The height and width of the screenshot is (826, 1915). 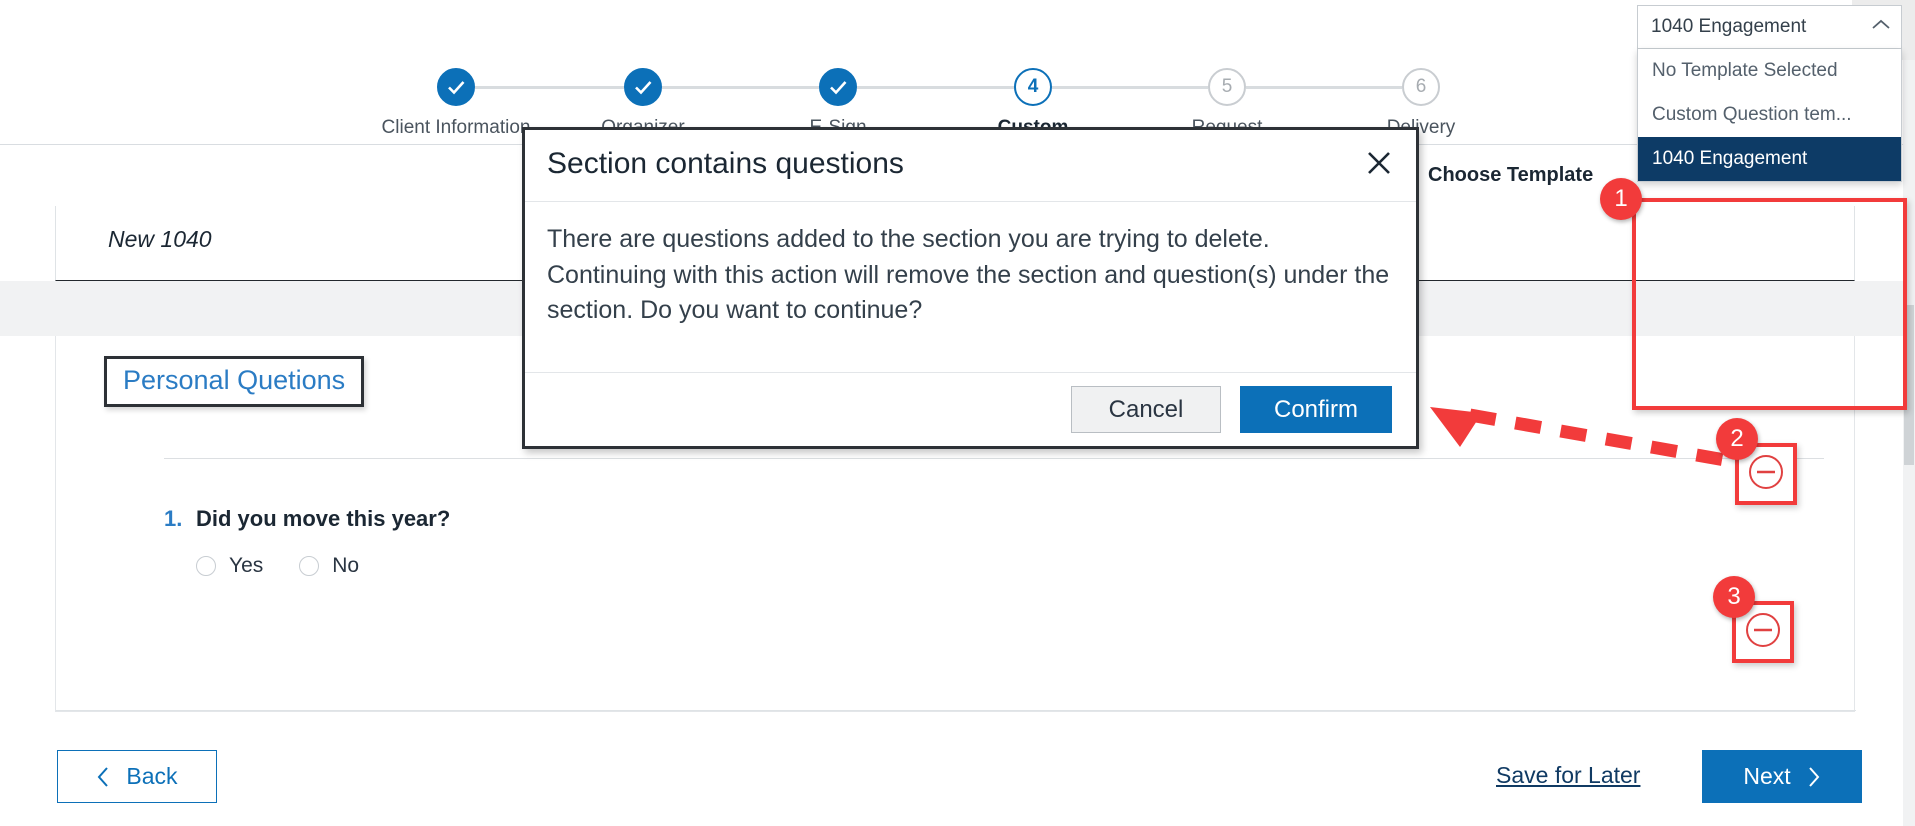 What do you see at coordinates (1621, 199) in the screenshot?
I see `annotation-marker-1: 1` at bounding box center [1621, 199].